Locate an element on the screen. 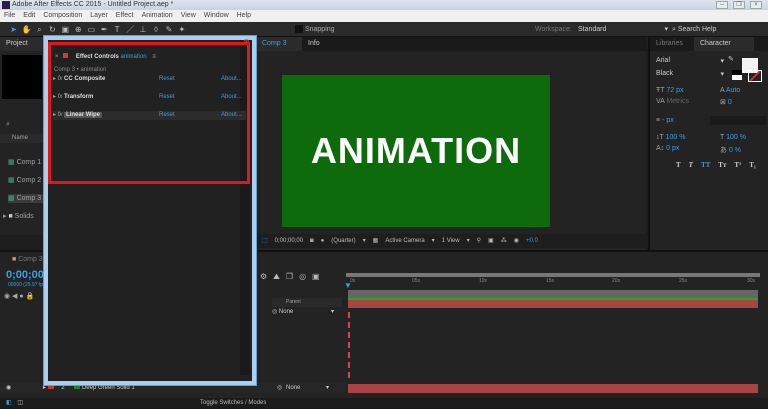  snapshot-icon: ◙ is located at coordinates (312, 241).